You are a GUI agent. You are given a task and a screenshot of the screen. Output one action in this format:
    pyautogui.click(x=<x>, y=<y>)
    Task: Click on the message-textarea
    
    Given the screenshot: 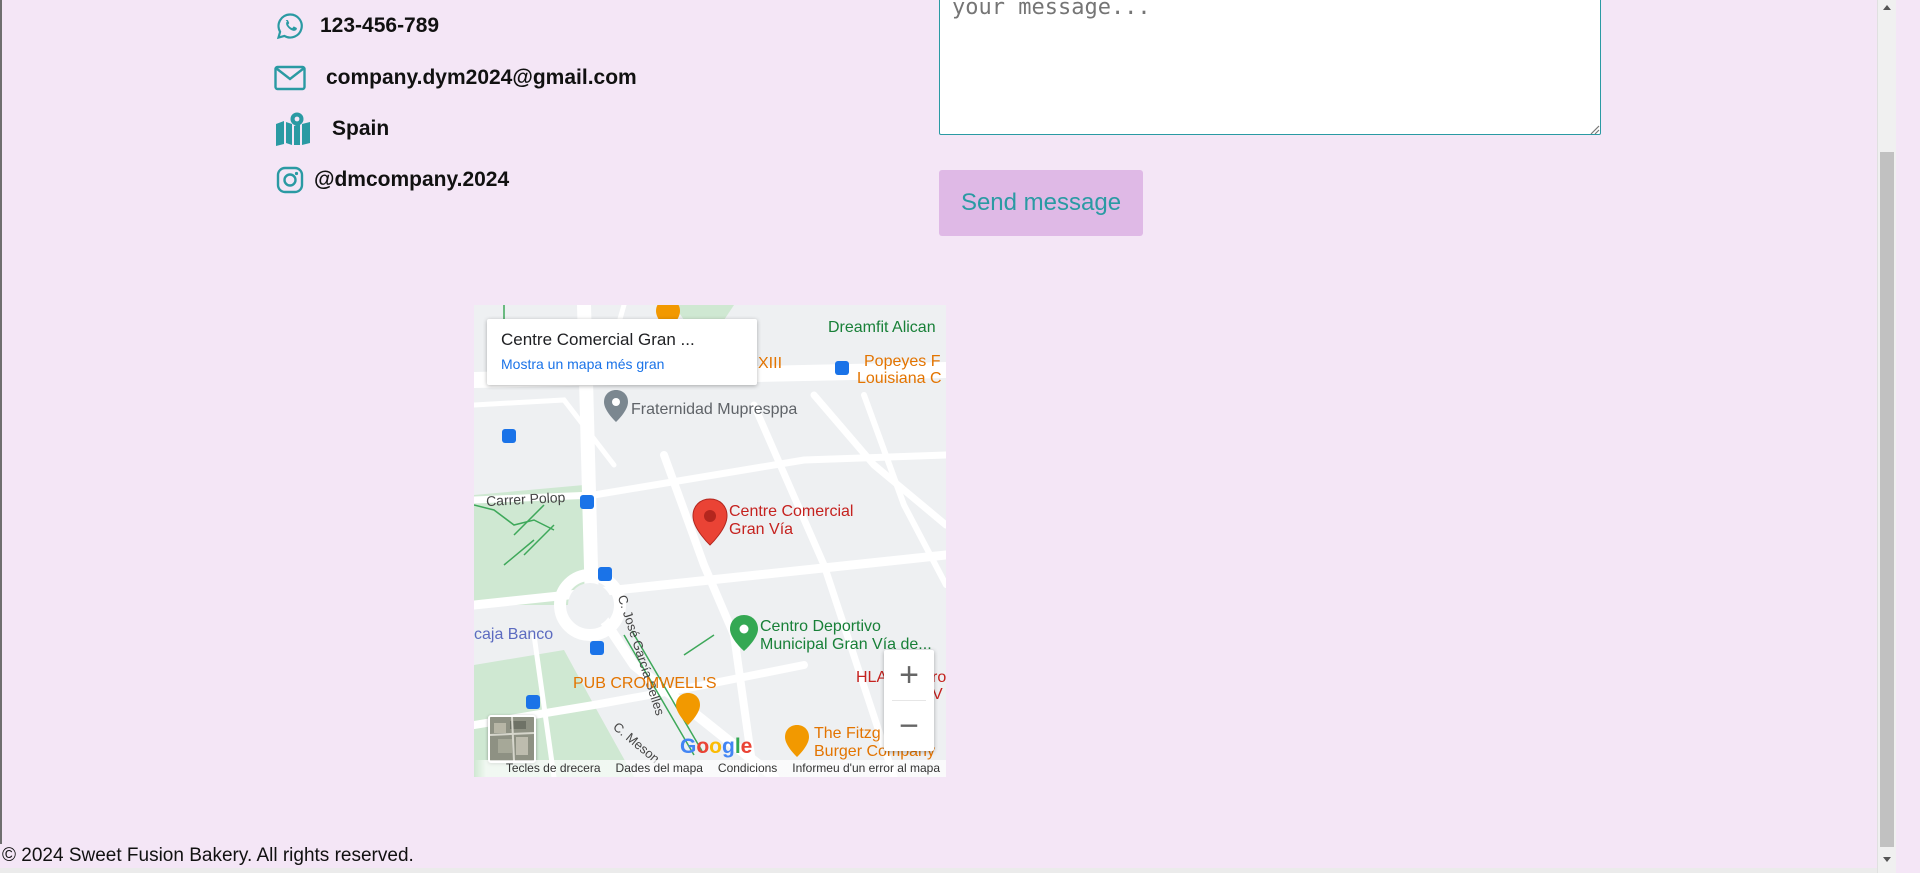 What is the action you would take?
    pyautogui.click(x=1270, y=67)
    